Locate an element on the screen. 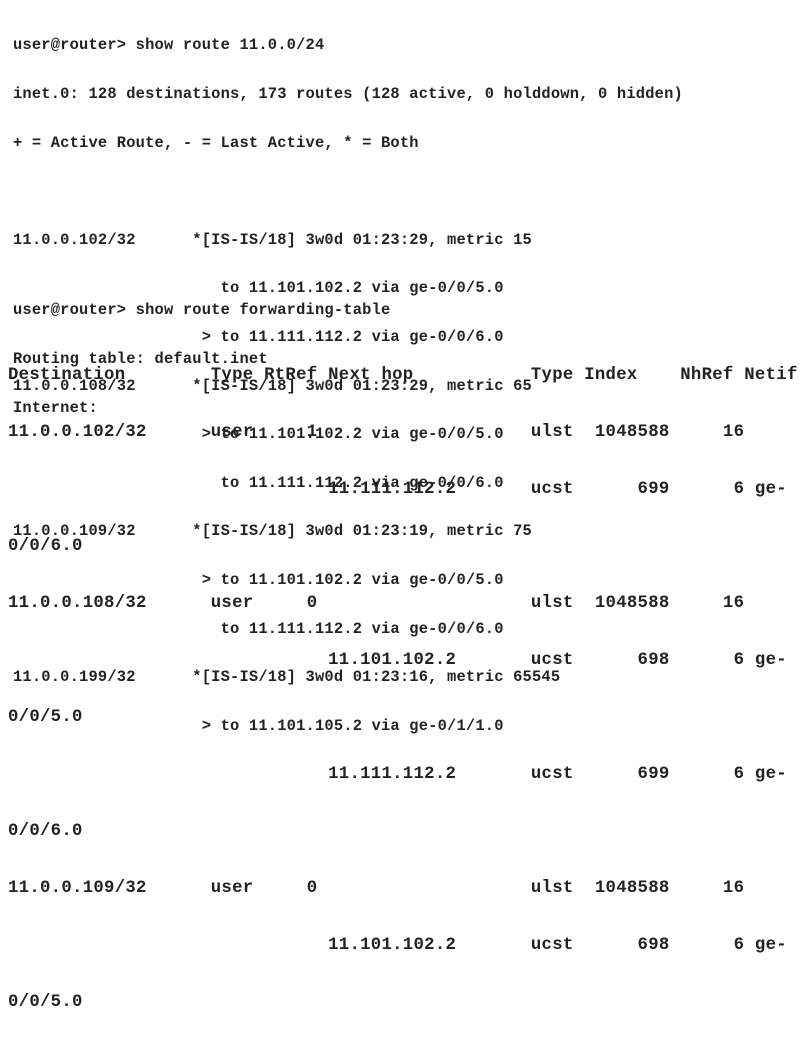 Image resolution: width=807 pixels, height=1050 pixels. table-row: 11.0.0.102/32 user 1 ulst 1048588 16 is located at coordinates (376, 432).